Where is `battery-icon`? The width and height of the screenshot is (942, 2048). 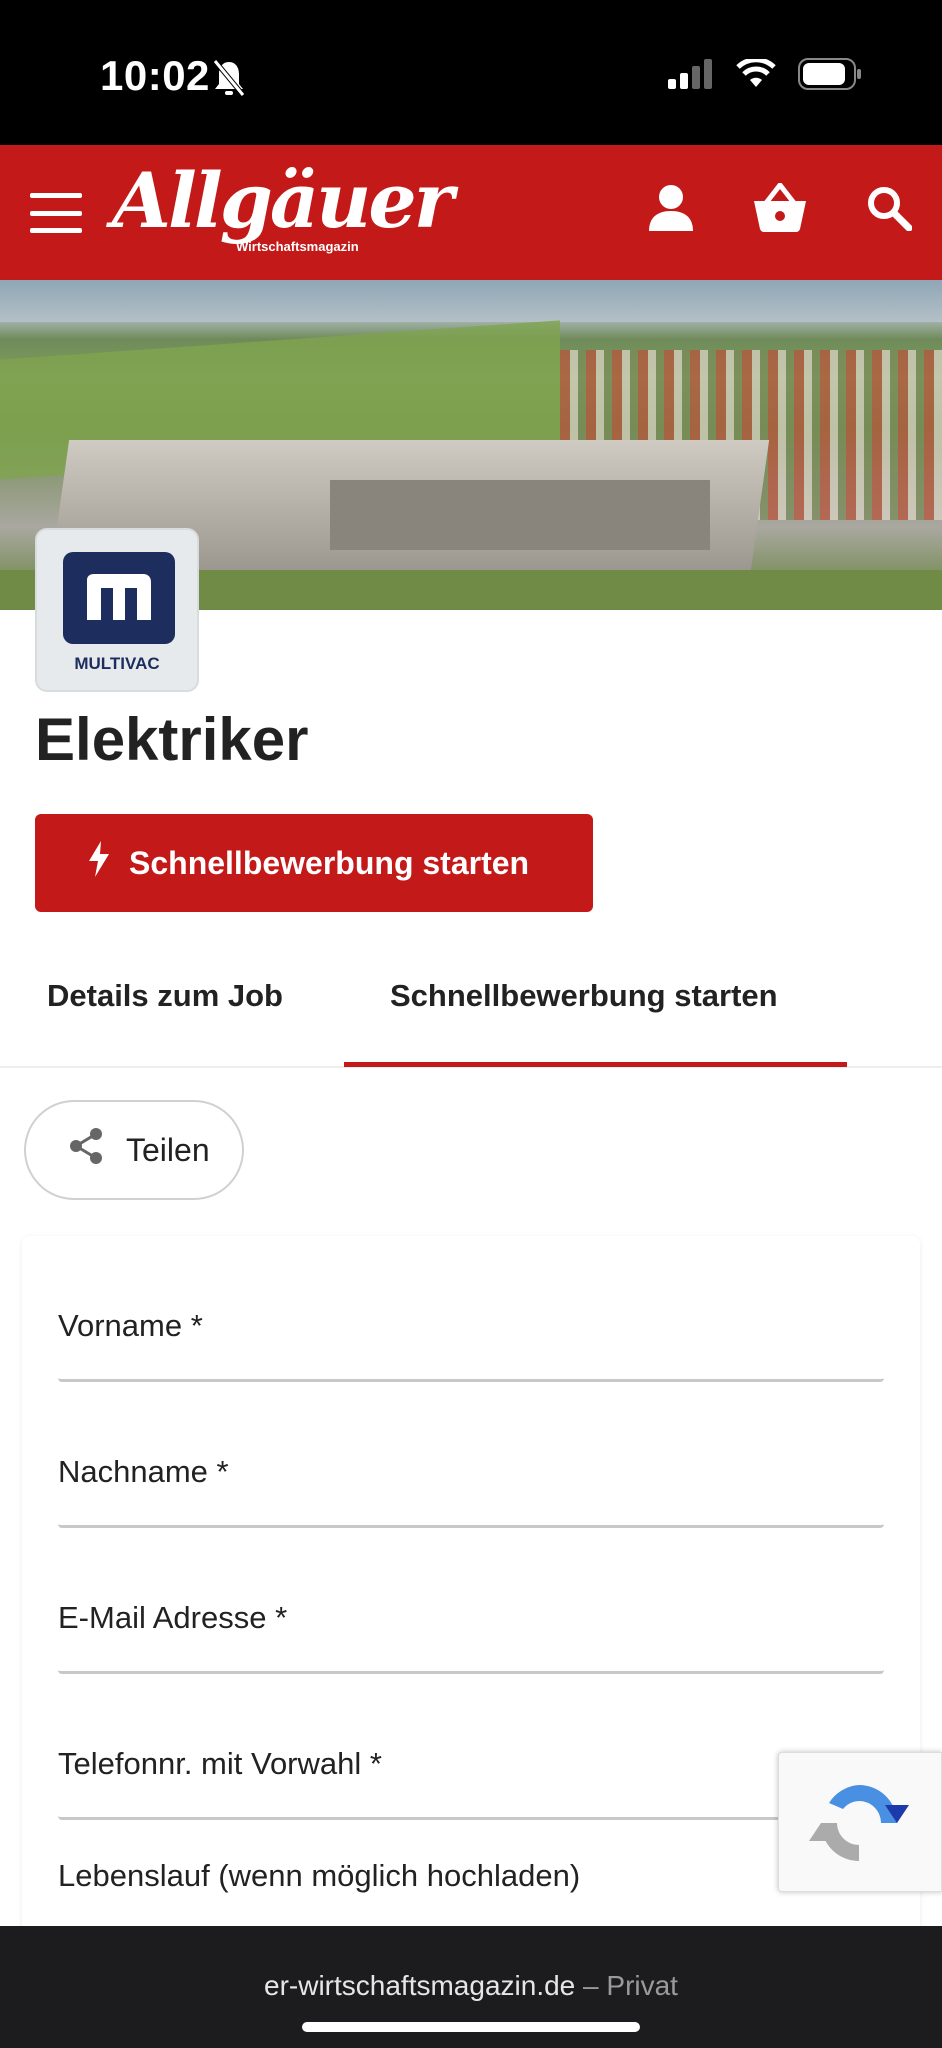 battery-icon is located at coordinates (830, 76).